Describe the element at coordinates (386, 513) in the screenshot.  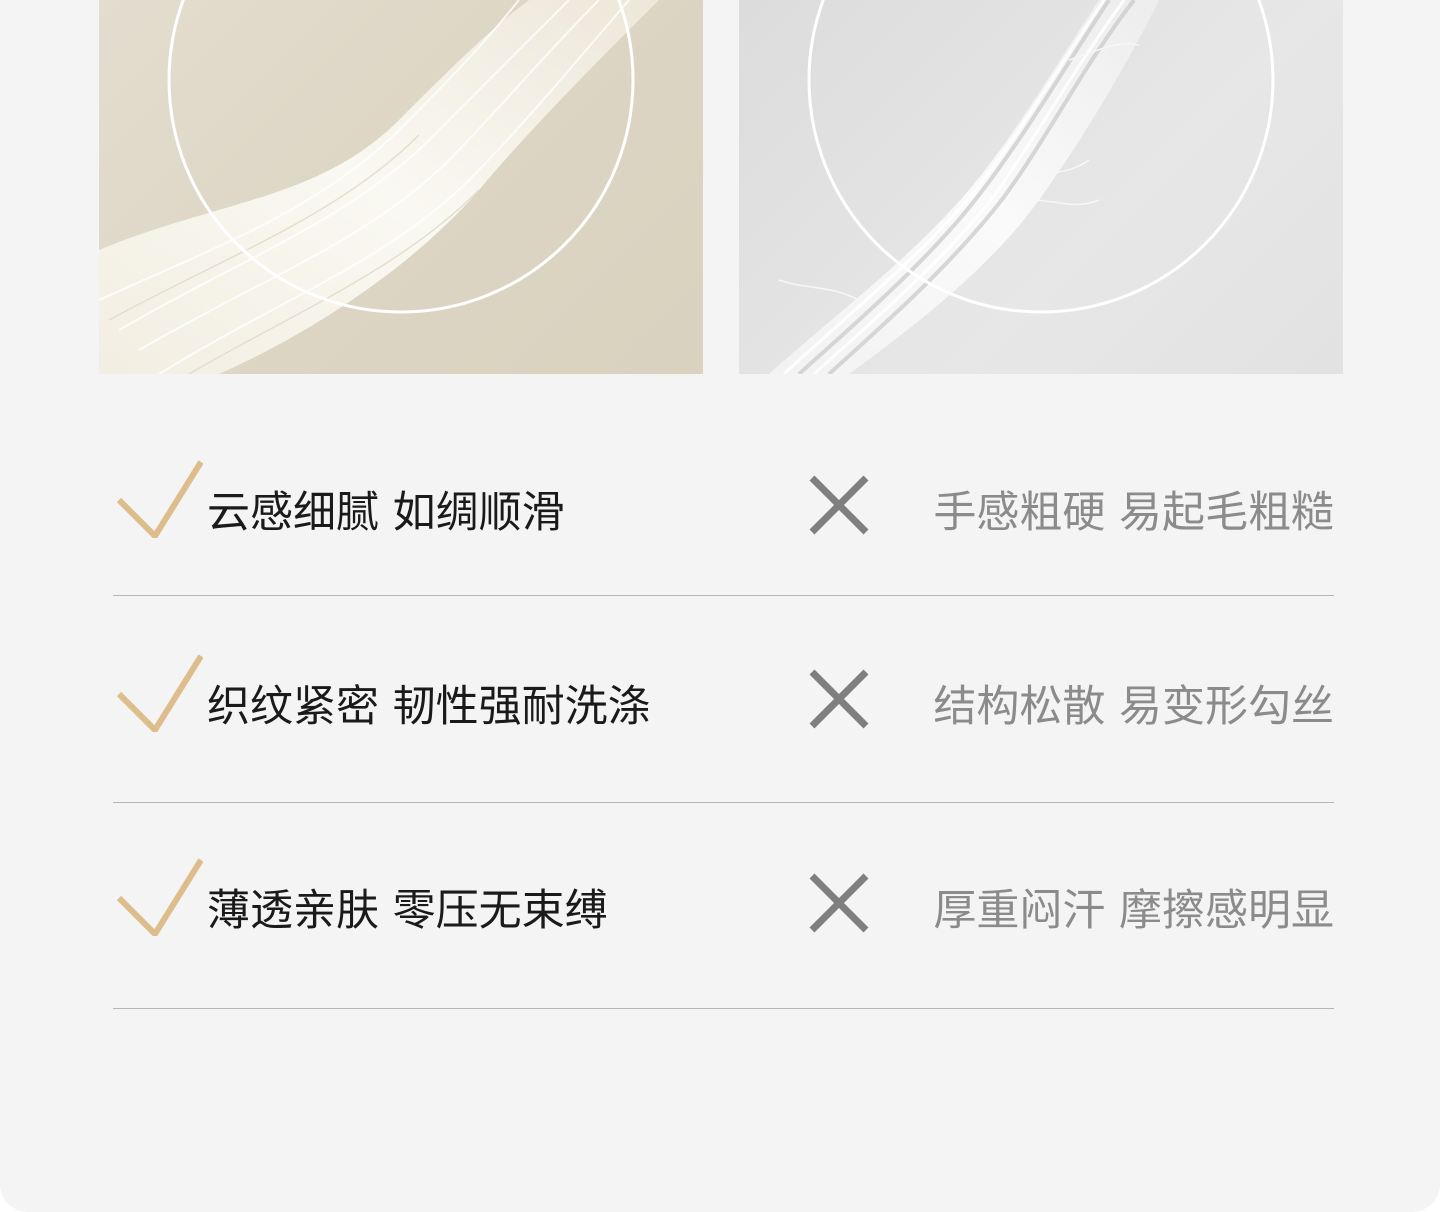
I see `advantage-text: 云感细腻 如绸顺滑` at that location.